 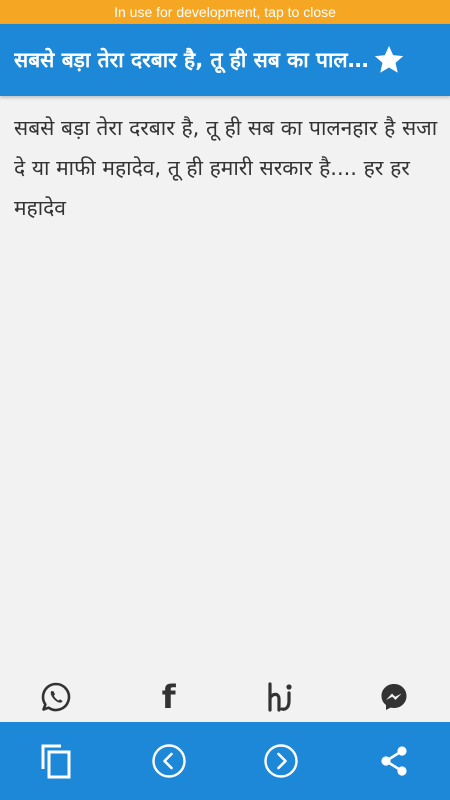 I want to click on whatsapp-share-button, so click(x=56, y=697).